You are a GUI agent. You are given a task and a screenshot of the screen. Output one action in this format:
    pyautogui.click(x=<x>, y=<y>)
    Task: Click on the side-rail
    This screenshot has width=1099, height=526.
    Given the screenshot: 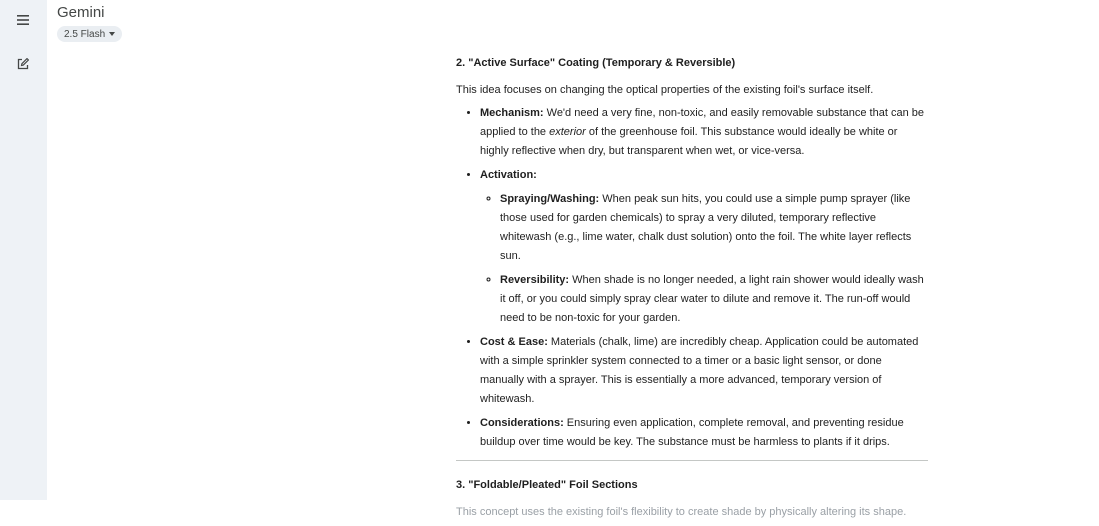 What is the action you would take?
    pyautogui.click(x=23, y=250)
    